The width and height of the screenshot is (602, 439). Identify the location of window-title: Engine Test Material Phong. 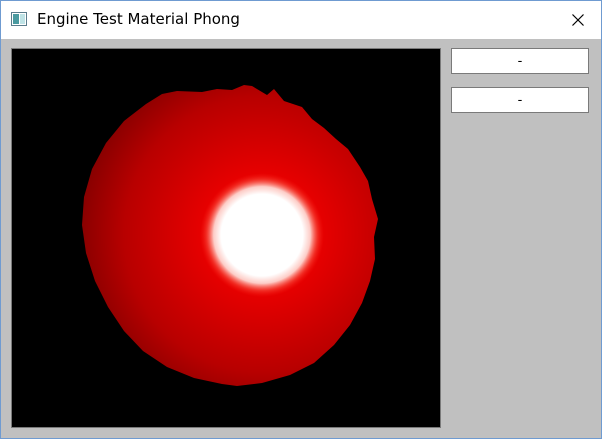
(138, 19).